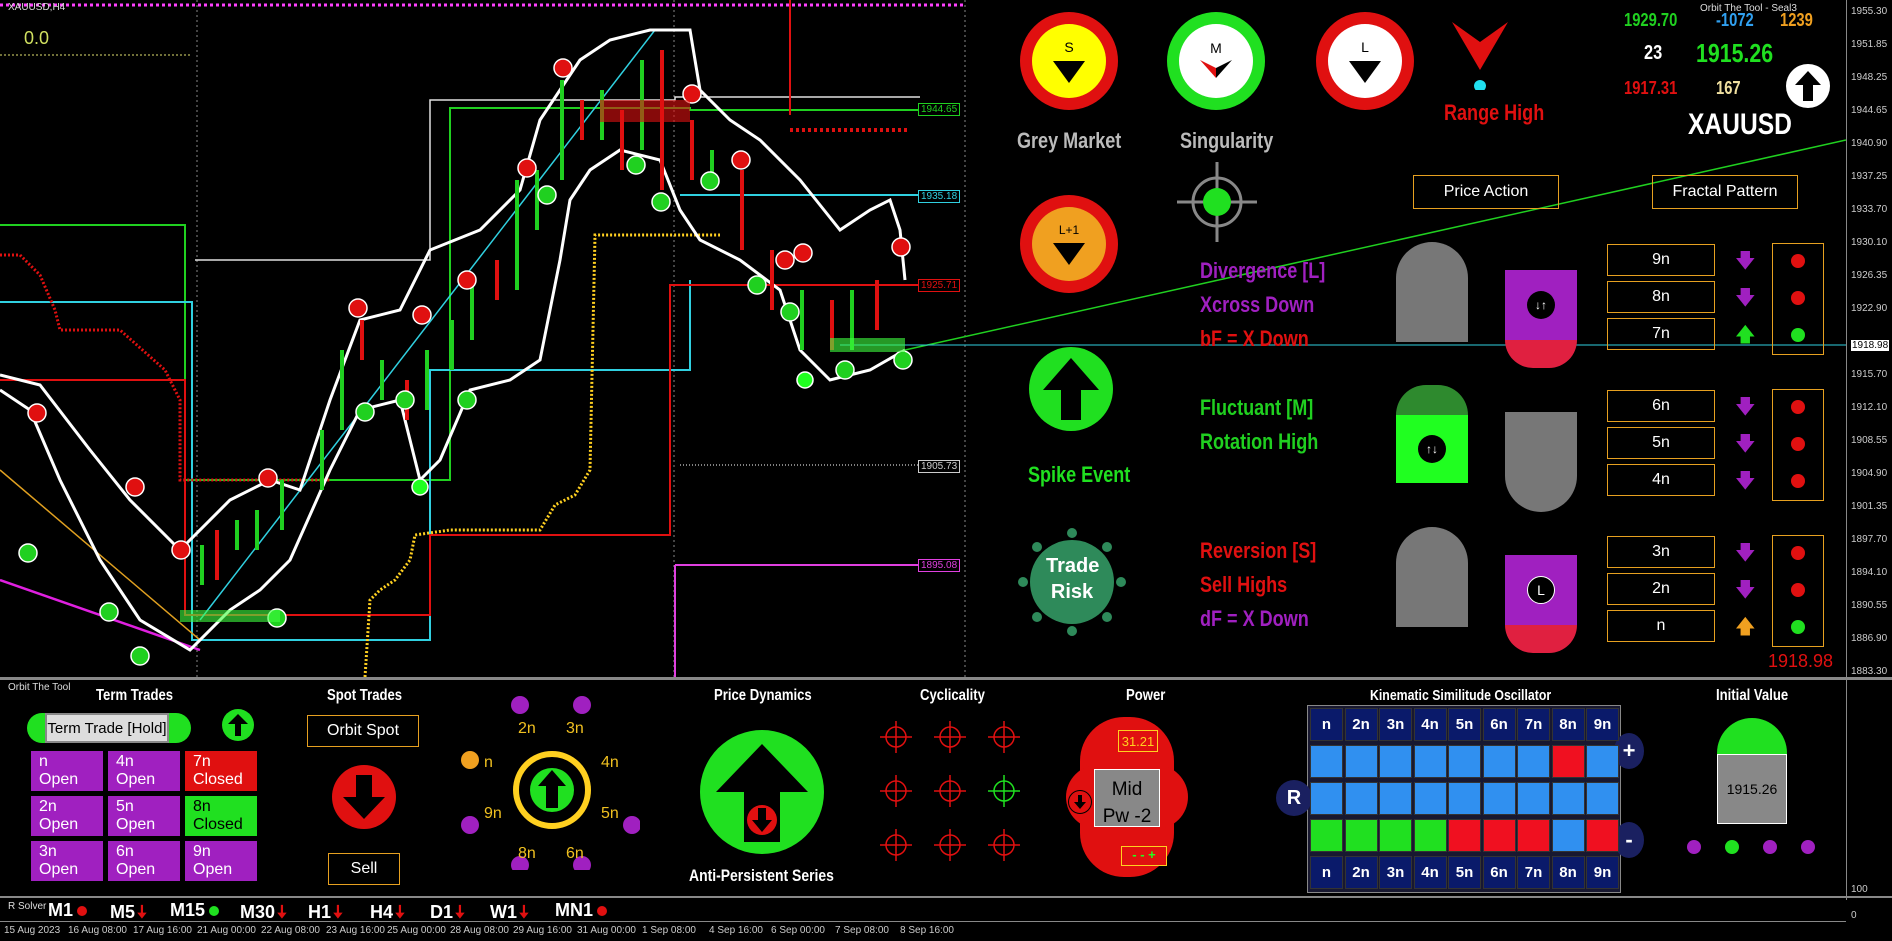 This screenshot has width=1892, height=941. Describe the element at coordinates (1661, 589) in the screenshot. I see `fractal-2n: 2n` at that location.